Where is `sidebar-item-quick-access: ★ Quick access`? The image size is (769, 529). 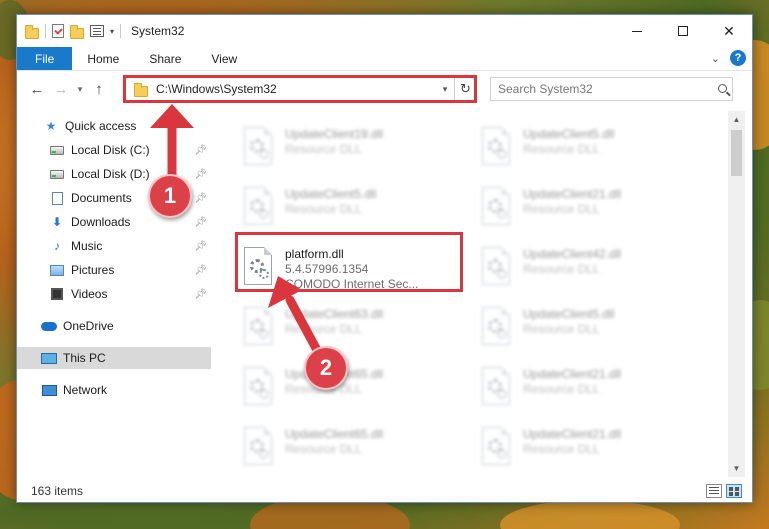
sidebar-item-quick-access: ★ Quick access is located at coordinates (114, 126).